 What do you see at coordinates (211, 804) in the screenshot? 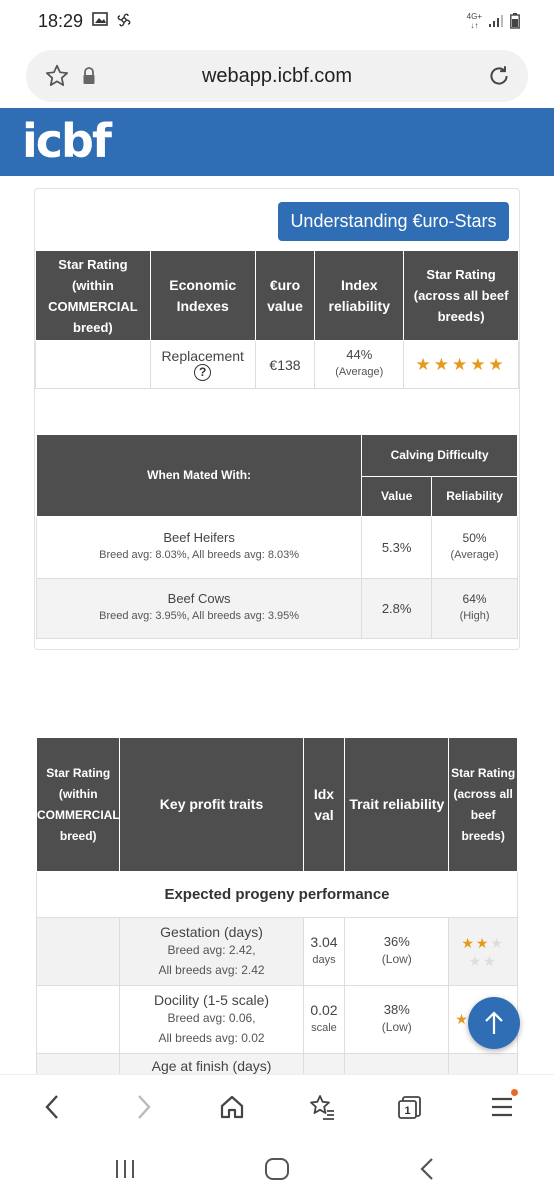
I see `col-key-profit-traits: Key profit traits` at bounding box center [211, 804].